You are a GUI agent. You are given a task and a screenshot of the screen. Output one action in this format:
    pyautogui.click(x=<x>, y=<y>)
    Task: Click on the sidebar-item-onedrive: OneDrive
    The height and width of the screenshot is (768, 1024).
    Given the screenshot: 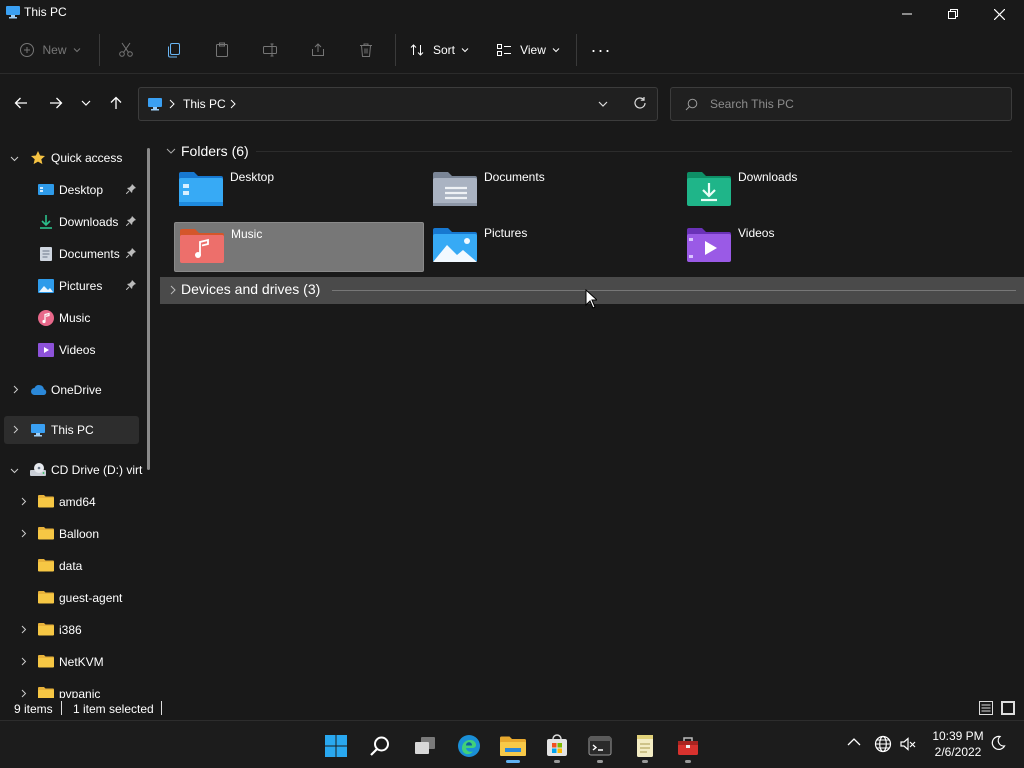 What is the action you would take?
    pyautogui.click(x=71, y=390)
    